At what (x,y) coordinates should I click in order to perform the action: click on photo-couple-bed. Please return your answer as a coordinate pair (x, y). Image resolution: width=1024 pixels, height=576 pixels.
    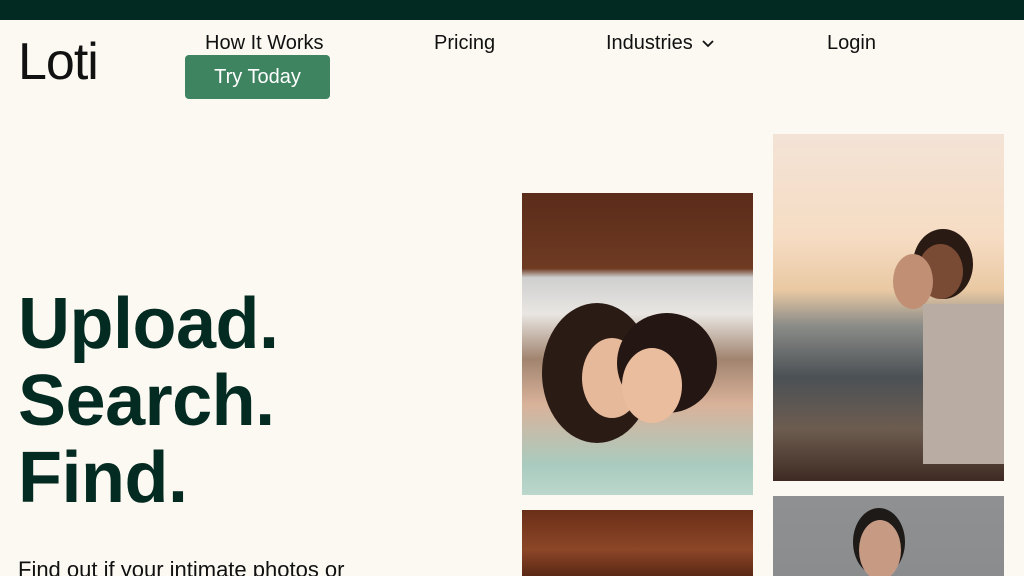
    Looking at the image, I should click on (637, 344).